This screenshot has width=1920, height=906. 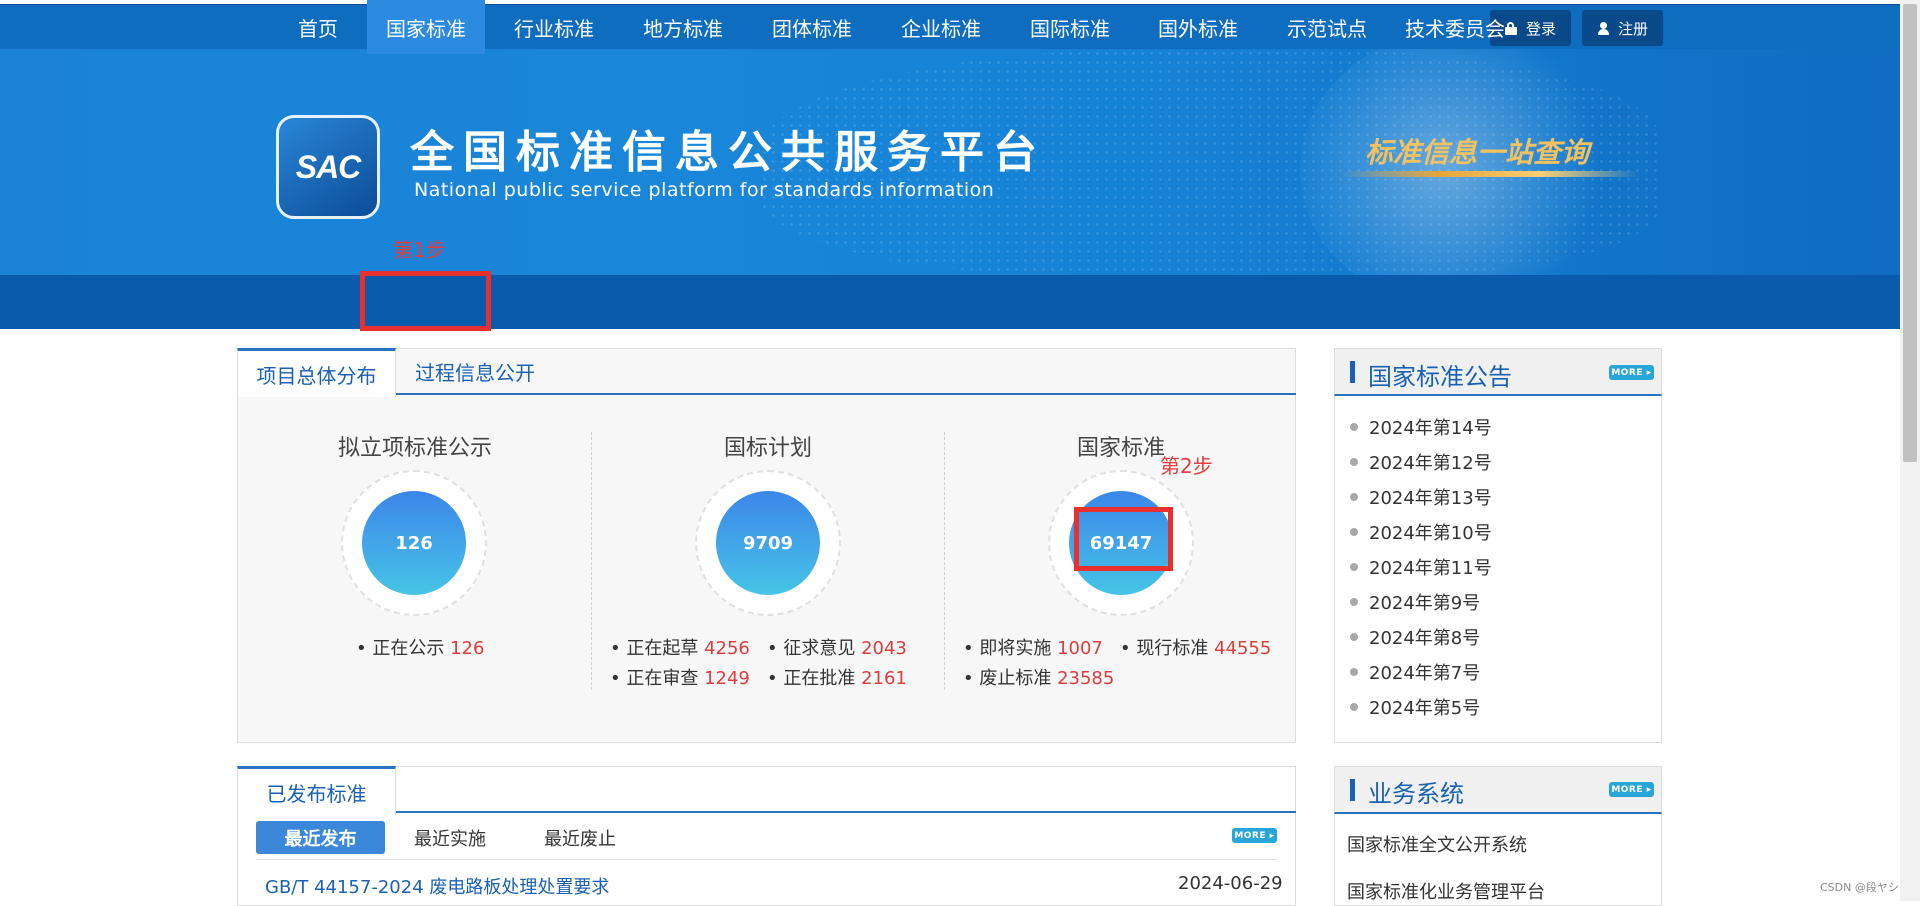 What do you see at coordinates (1421, 532) in the screenshot?
I see `announcement-item: 2024年第10号` at bounding box center [1421, 532].